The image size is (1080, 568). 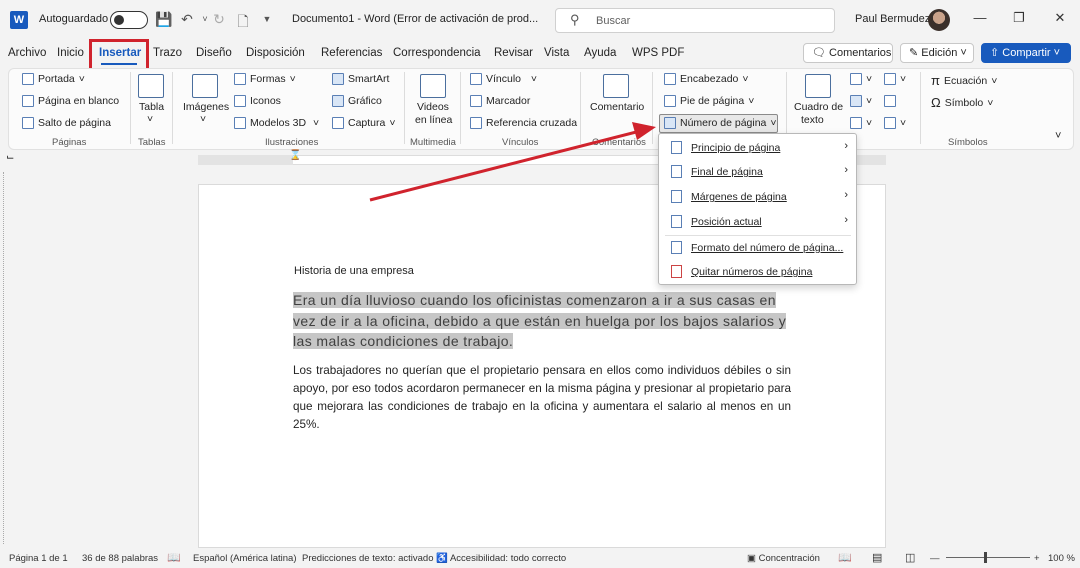 What do you see at coordinates (939, 20) in the screenshot?
I see `avatar` at bounding box center [939, 20].